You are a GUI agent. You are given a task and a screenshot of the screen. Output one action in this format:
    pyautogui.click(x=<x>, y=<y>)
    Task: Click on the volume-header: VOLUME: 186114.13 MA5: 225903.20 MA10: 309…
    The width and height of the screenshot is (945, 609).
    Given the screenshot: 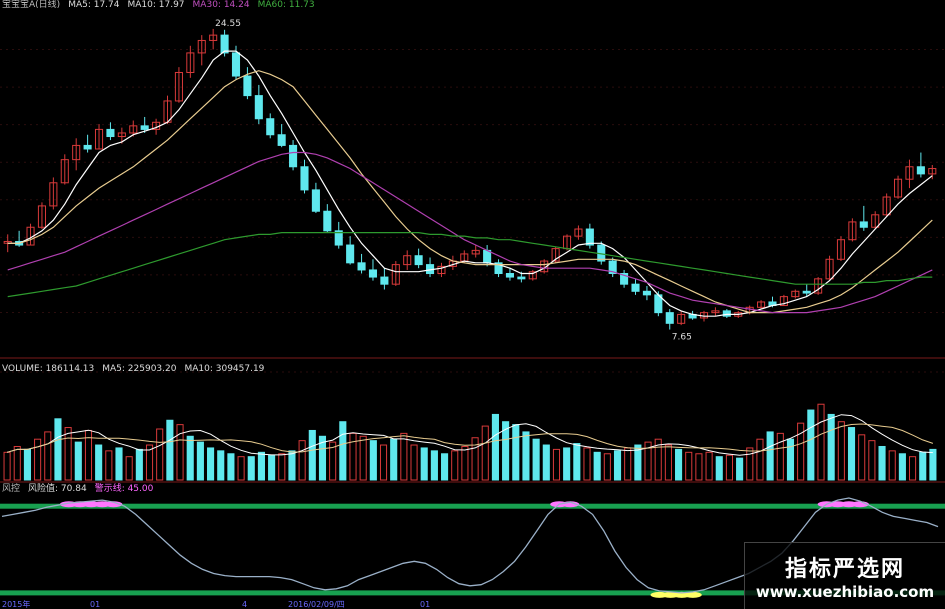 What is the action you would take?
    pyautogui.click(x=133, y=369)
    